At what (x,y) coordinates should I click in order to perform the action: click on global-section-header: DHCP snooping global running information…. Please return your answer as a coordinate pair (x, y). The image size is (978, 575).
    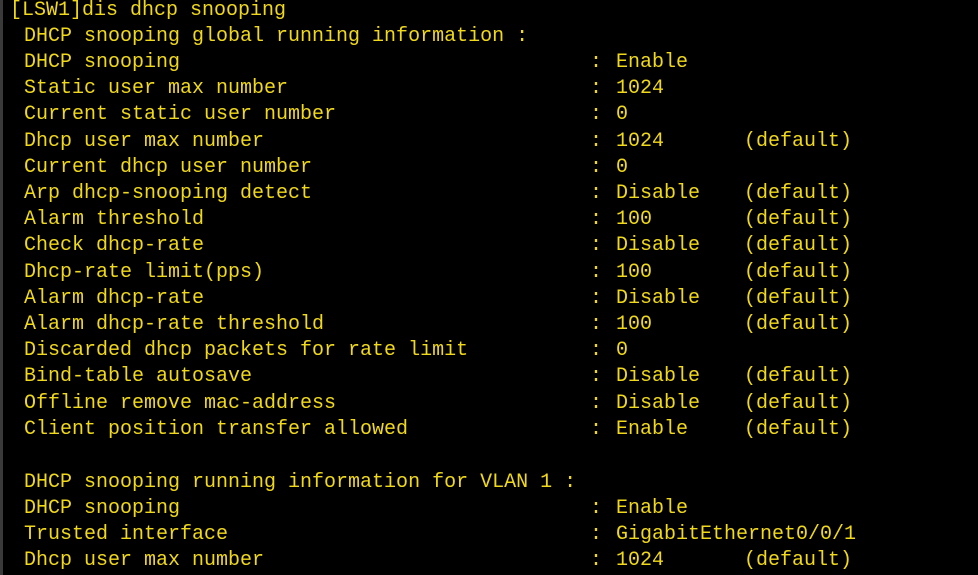
    Looking at the image, I should click on (276, 36).